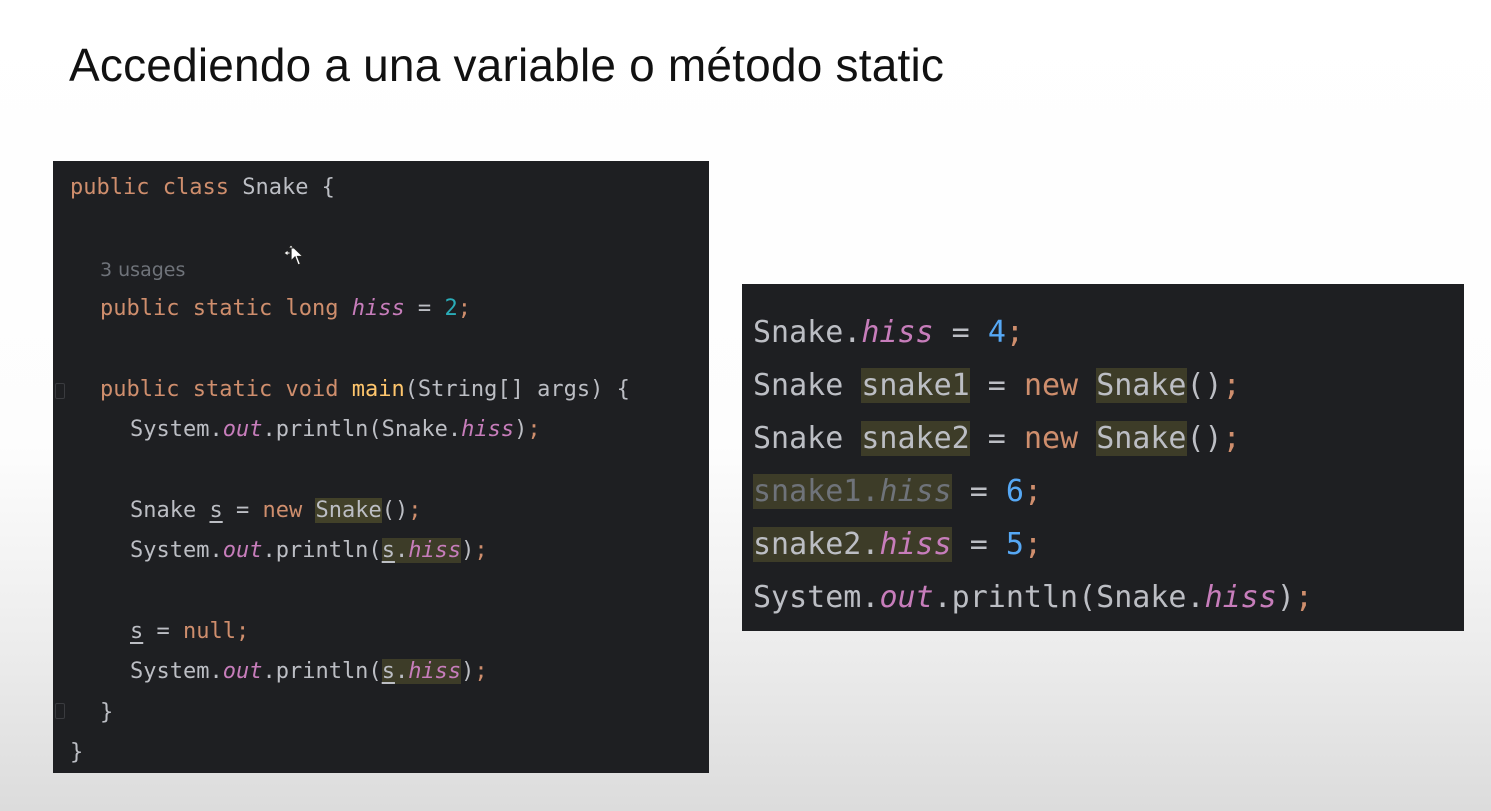 The width and height of the screenshot is (1491, 811). I want to click on move-cursor-icon, so click(293, 255).